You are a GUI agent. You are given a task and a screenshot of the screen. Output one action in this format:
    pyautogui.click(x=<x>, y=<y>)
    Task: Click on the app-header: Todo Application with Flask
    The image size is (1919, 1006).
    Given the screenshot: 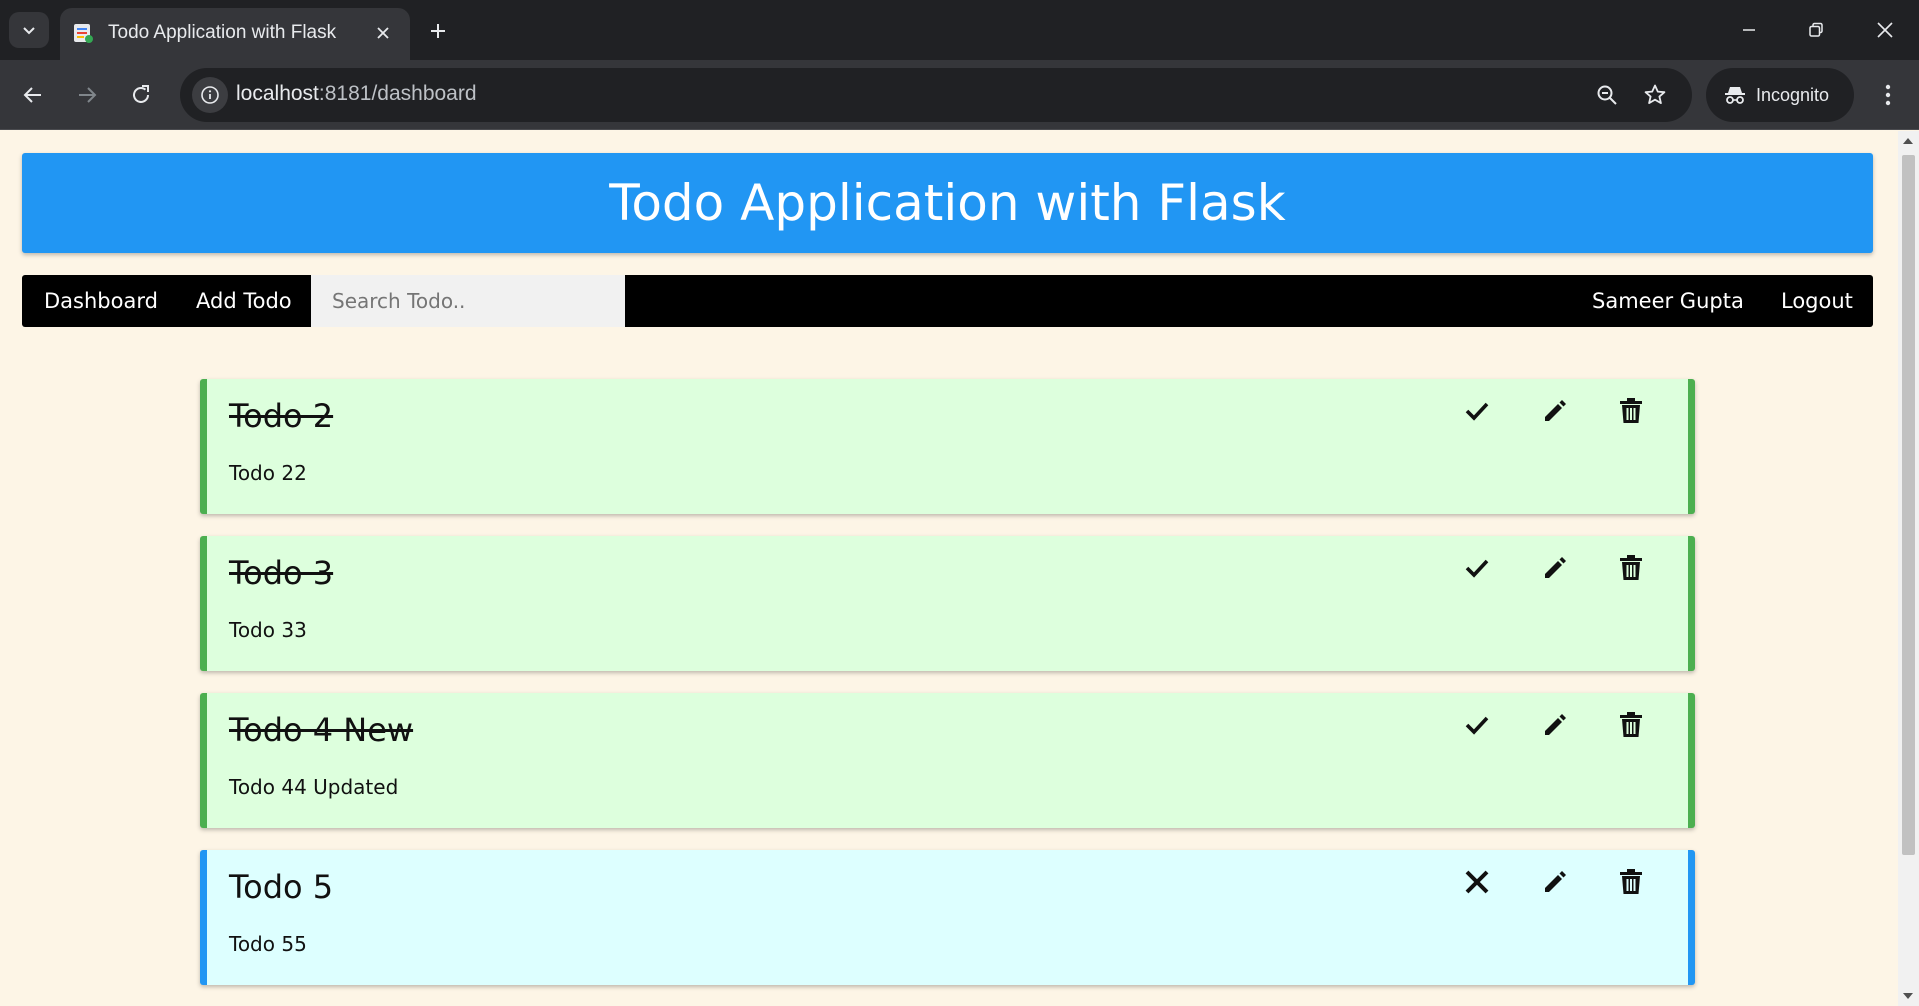 What is the action you would take?
    pyautogui.click(x=947, y=203)
    